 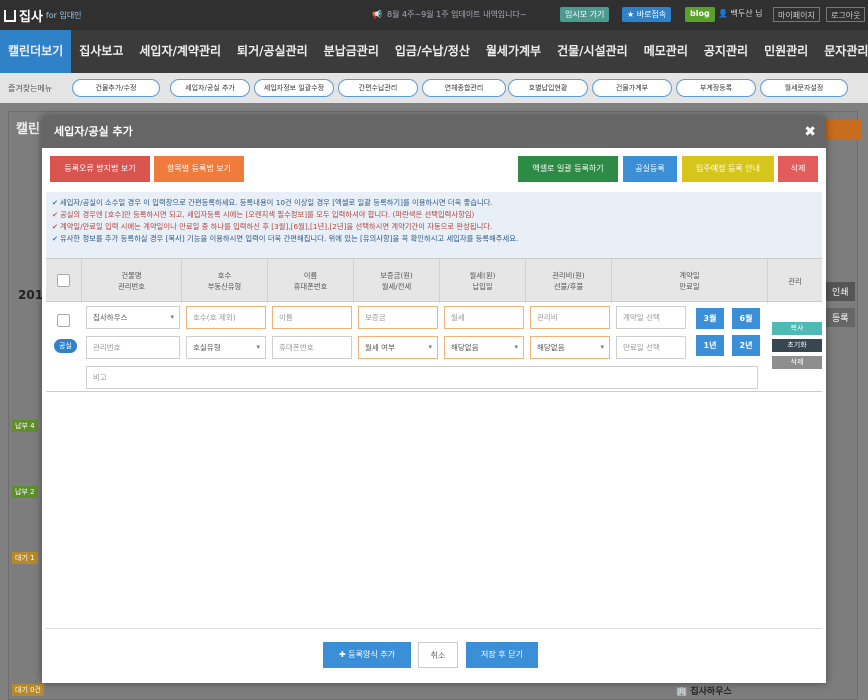 I want to click on mgmt-number-input: 관리번호, so click(x=133, y=347).